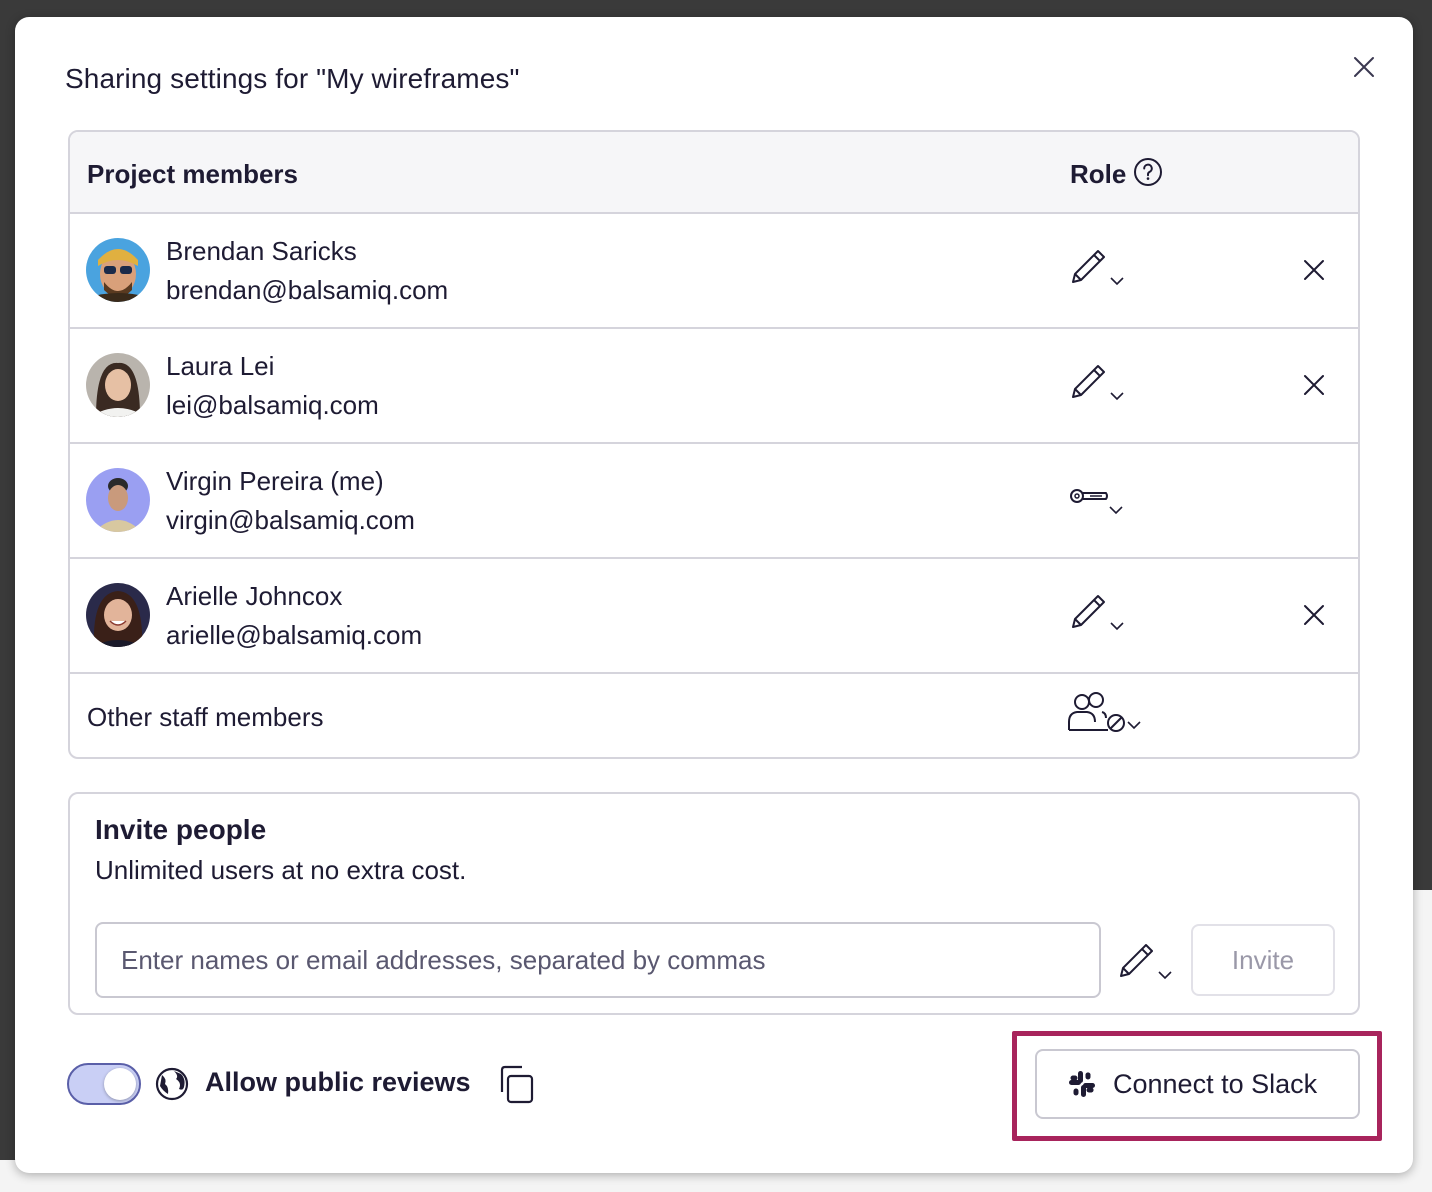 Image resolution: width=1432 pixels, height=1192 pixels. Describe the element at coordinates (292, 78) in the screenshot. I see `dialog-title: Sharing settings for "My wireframes"` at that location.